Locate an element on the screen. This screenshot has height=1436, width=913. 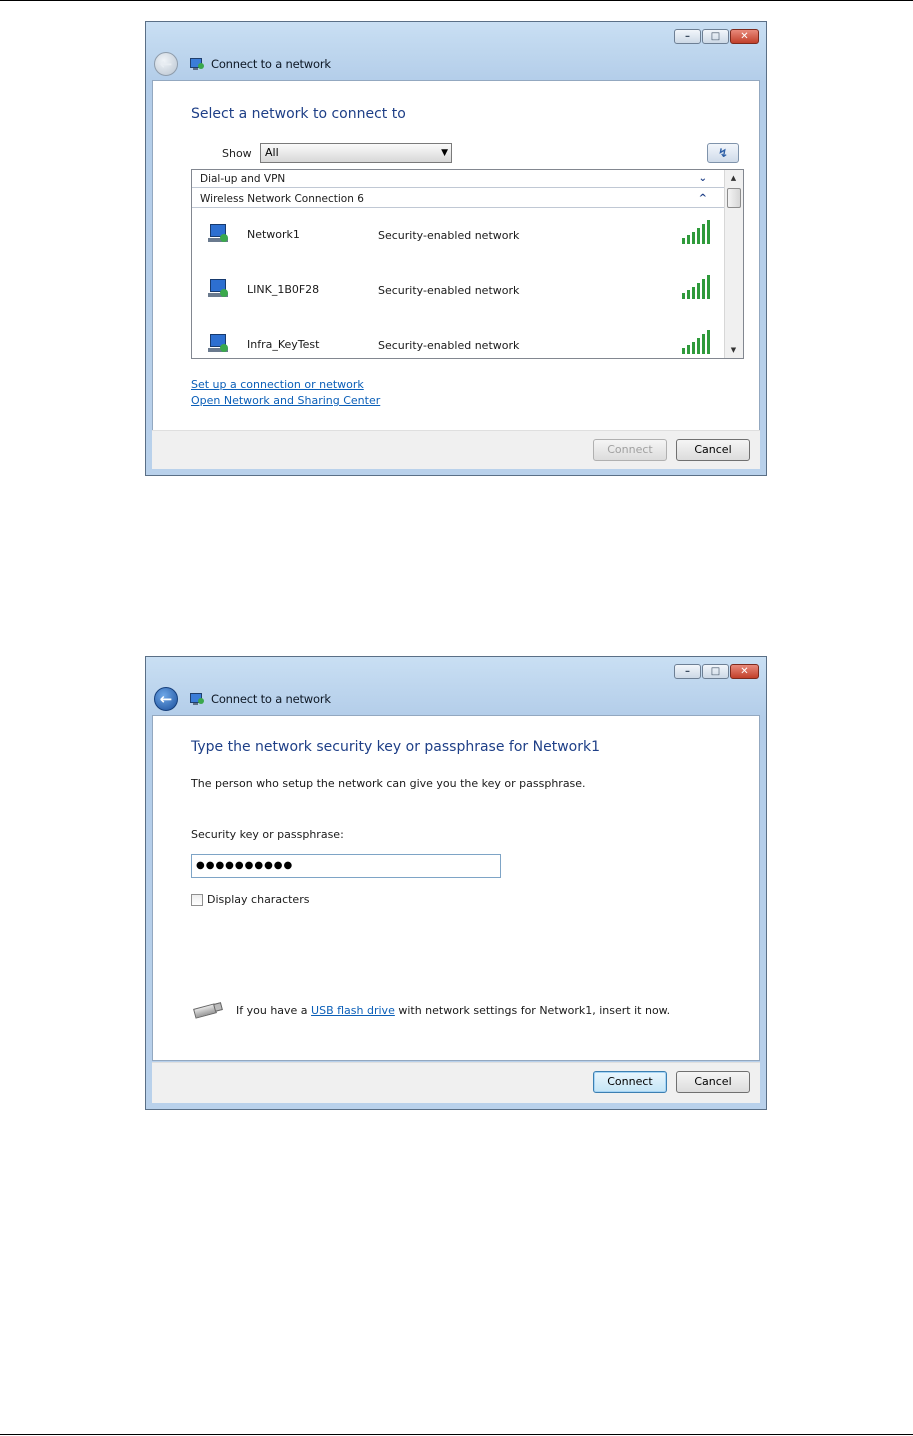
usb-hint-prefix: If you have a is located at coordinates (274, 1010).